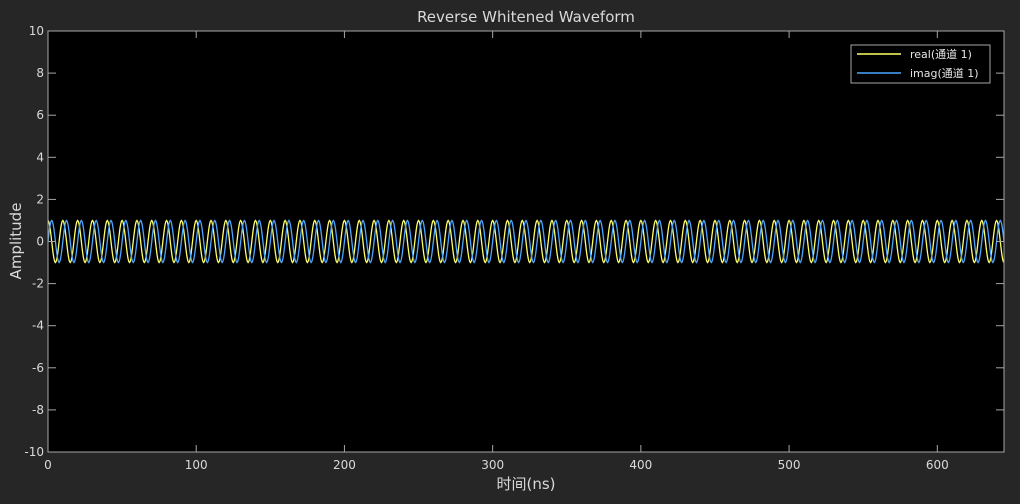 Image resolution: width=1020 pixels, height=504 pixels. What do you see at coordinates (38, 410) in the screenshot?
I see `y-tick-label: -8` at bounding box center [38, 410].